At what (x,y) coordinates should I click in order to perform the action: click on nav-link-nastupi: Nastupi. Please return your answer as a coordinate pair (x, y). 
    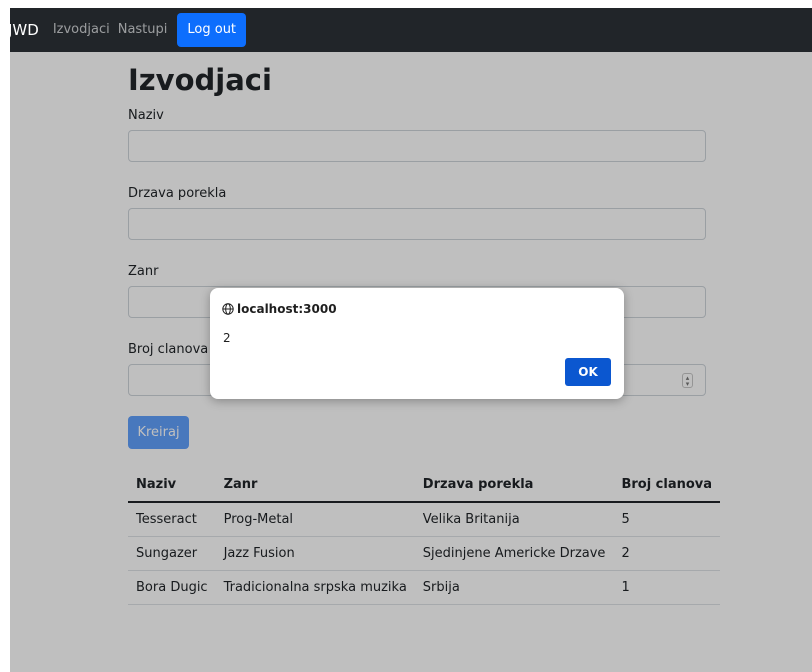
    Looking at the image, I should click on (143, 30).